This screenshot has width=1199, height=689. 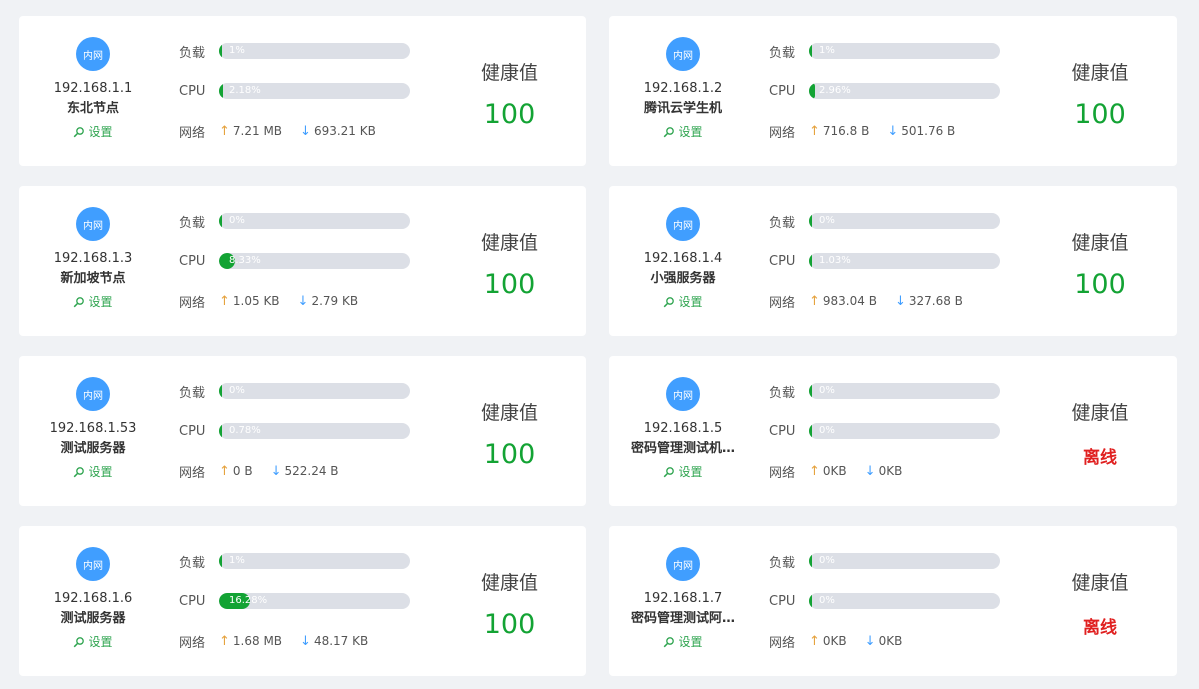 I want to click on offline-status: 离线, so click(x=1100, y=628).